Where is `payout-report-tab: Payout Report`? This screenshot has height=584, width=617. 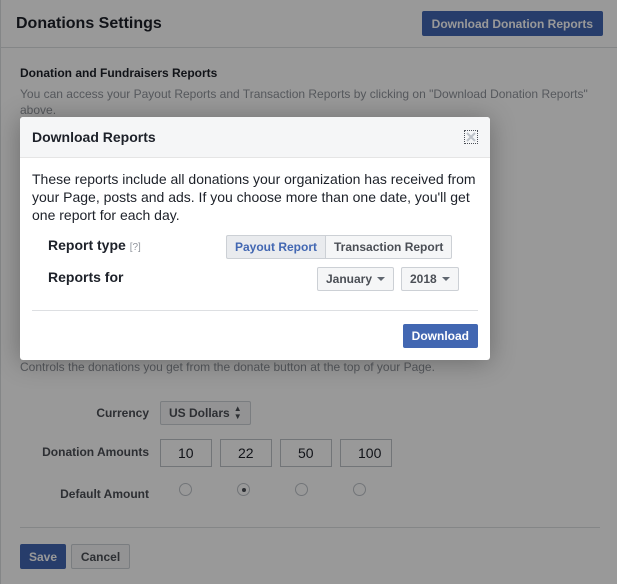
payout-report-tab: Payout Report is located at coordinates (276, 247).